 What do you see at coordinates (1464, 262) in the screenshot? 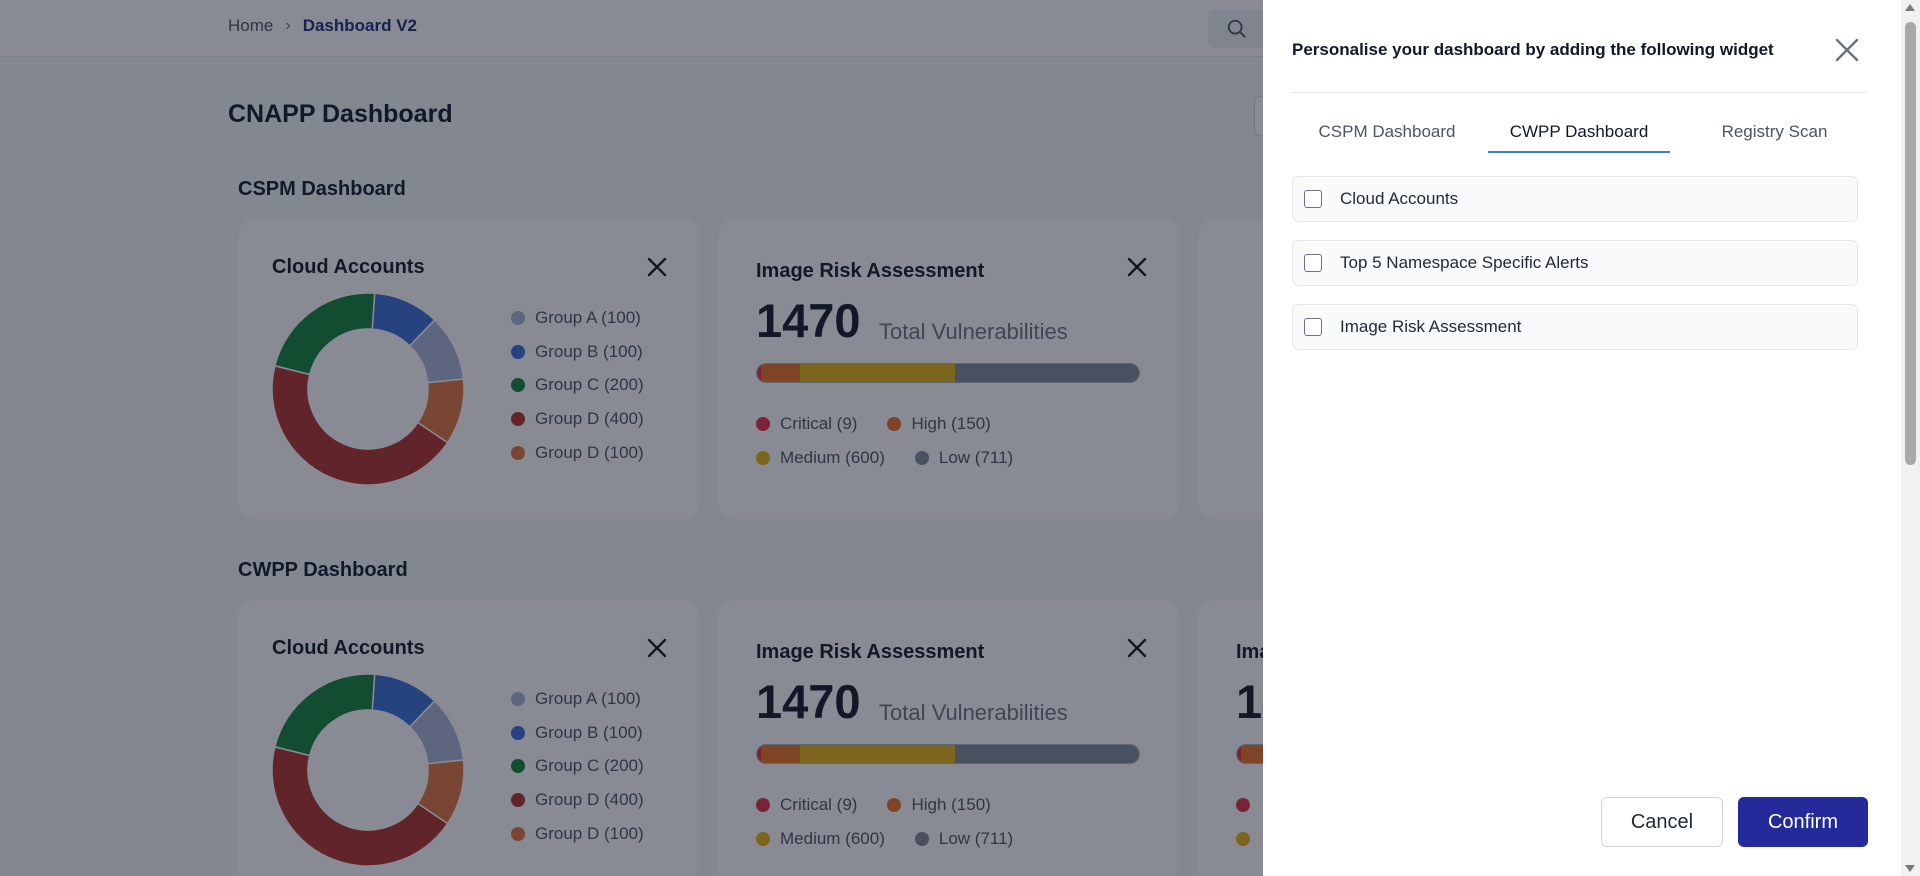
I see `widget-label: Top 5 Namespace Specific Alerts` at bounding box center [1464, 262].